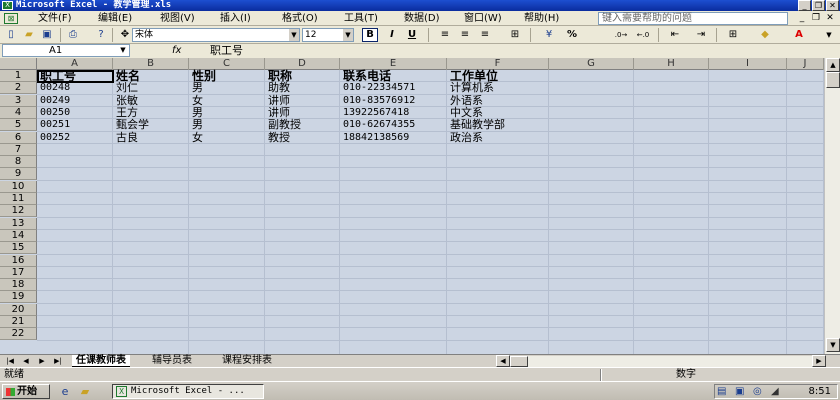 This screenshot has width=840, height=400. I want to click on save-icon: ▣, so click(47, 35).